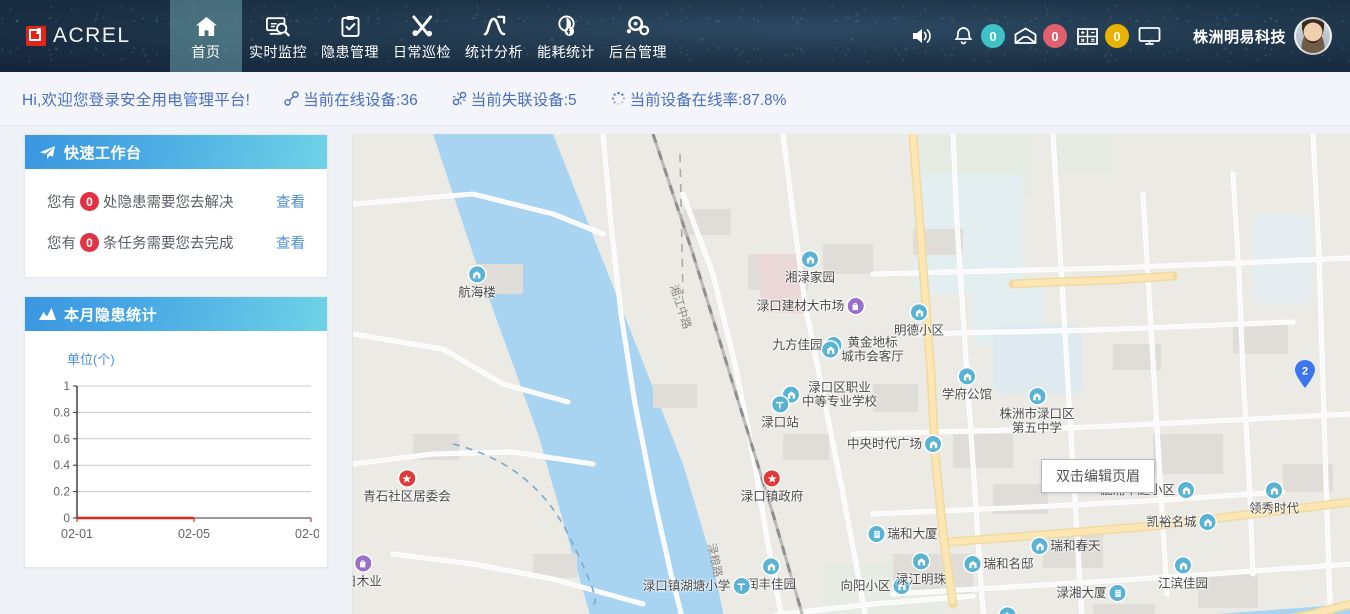 Image resolution: width=1350 pixels, height=614 pixels. Describe the element at coordinates (278, 52) in the screenshot. I see `nav-label-realtime-monitor: 实时监控` at that location.